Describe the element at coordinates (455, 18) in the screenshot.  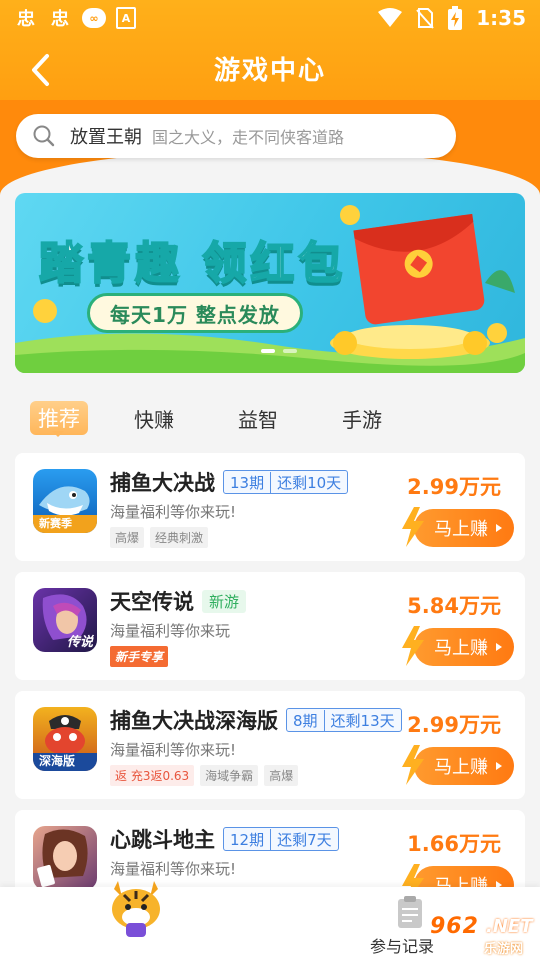
I see `battery-charging-icon` at that location.